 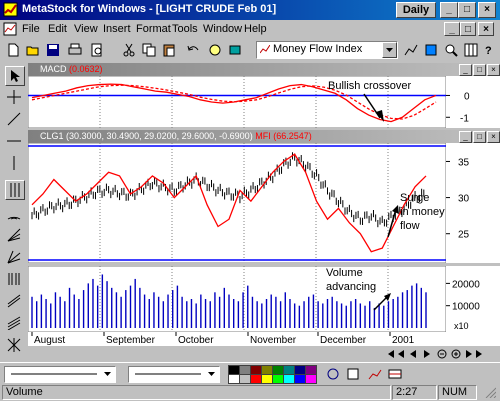 I want to click on grid-icon, so click(x=471, y=50).